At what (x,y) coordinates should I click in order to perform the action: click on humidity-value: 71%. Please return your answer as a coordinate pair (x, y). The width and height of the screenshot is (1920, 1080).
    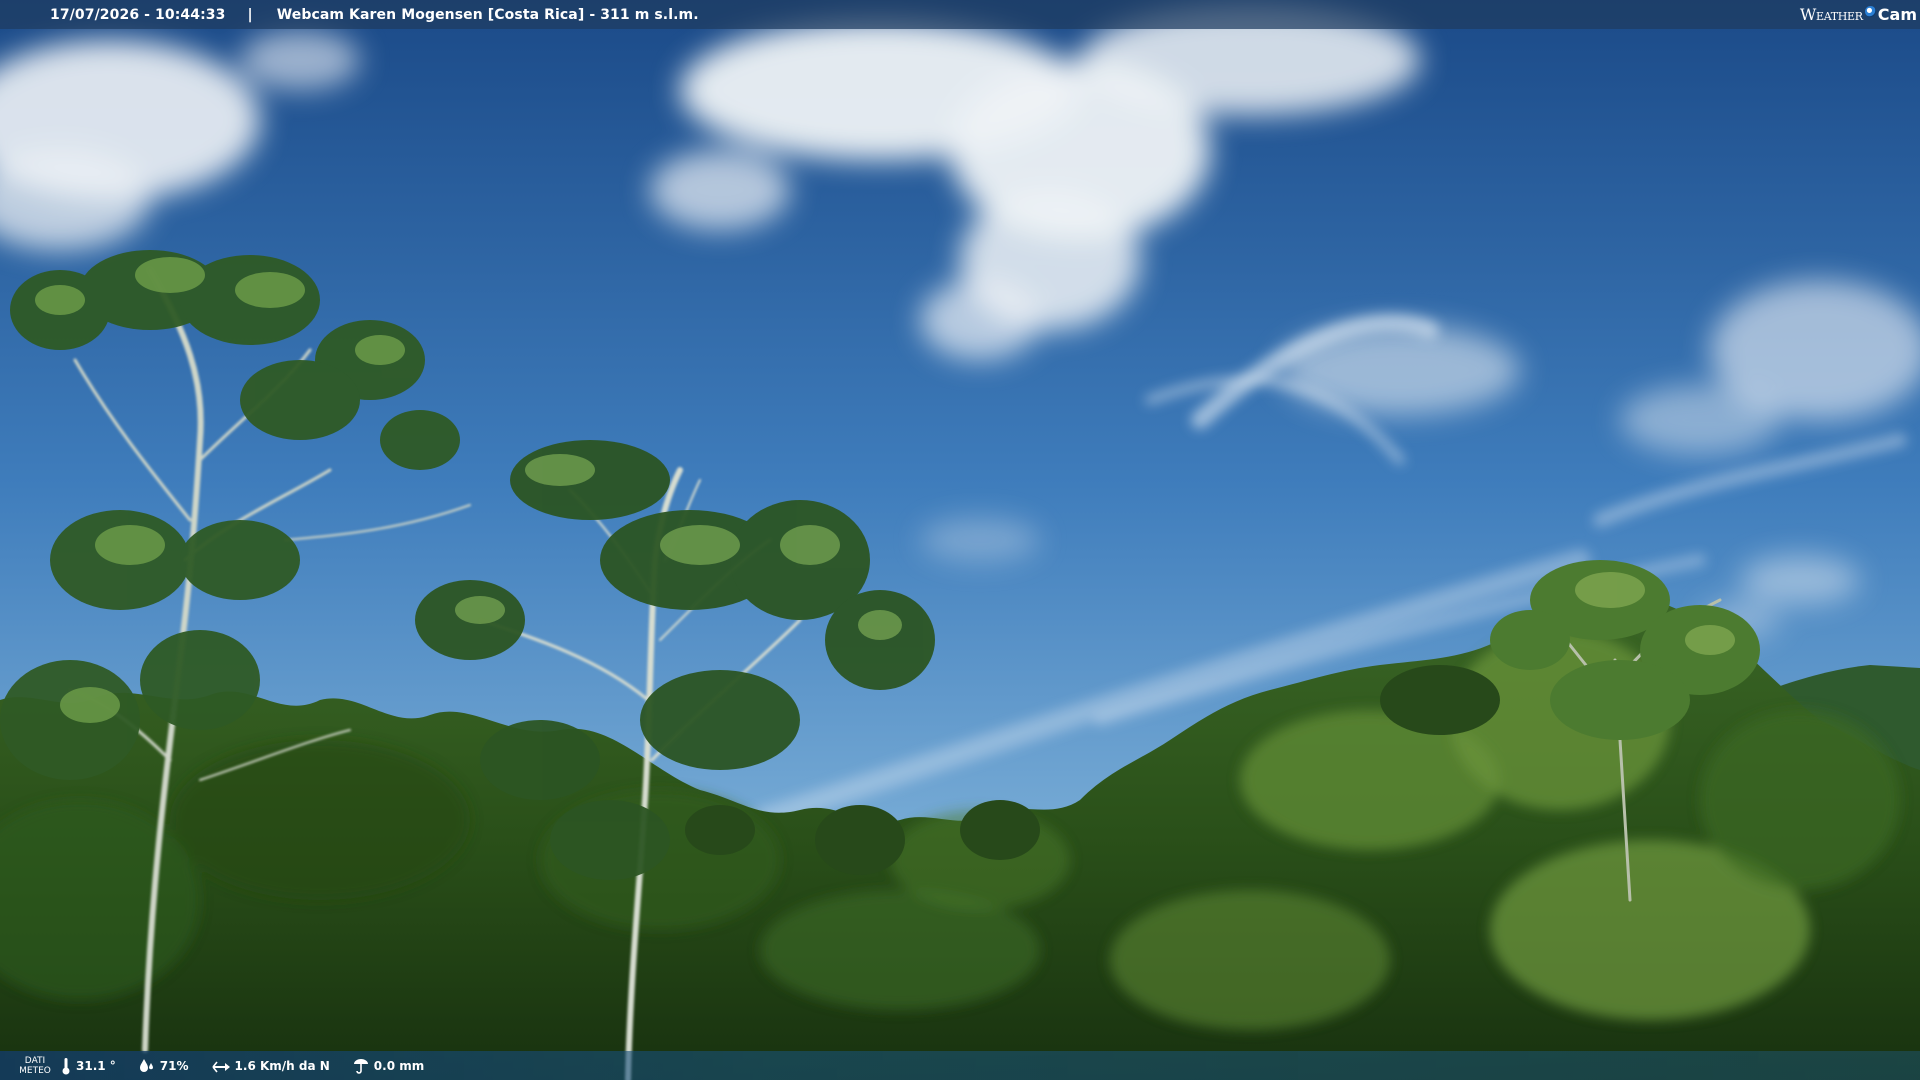
    Looking at the image, I should click on (174, 1065).